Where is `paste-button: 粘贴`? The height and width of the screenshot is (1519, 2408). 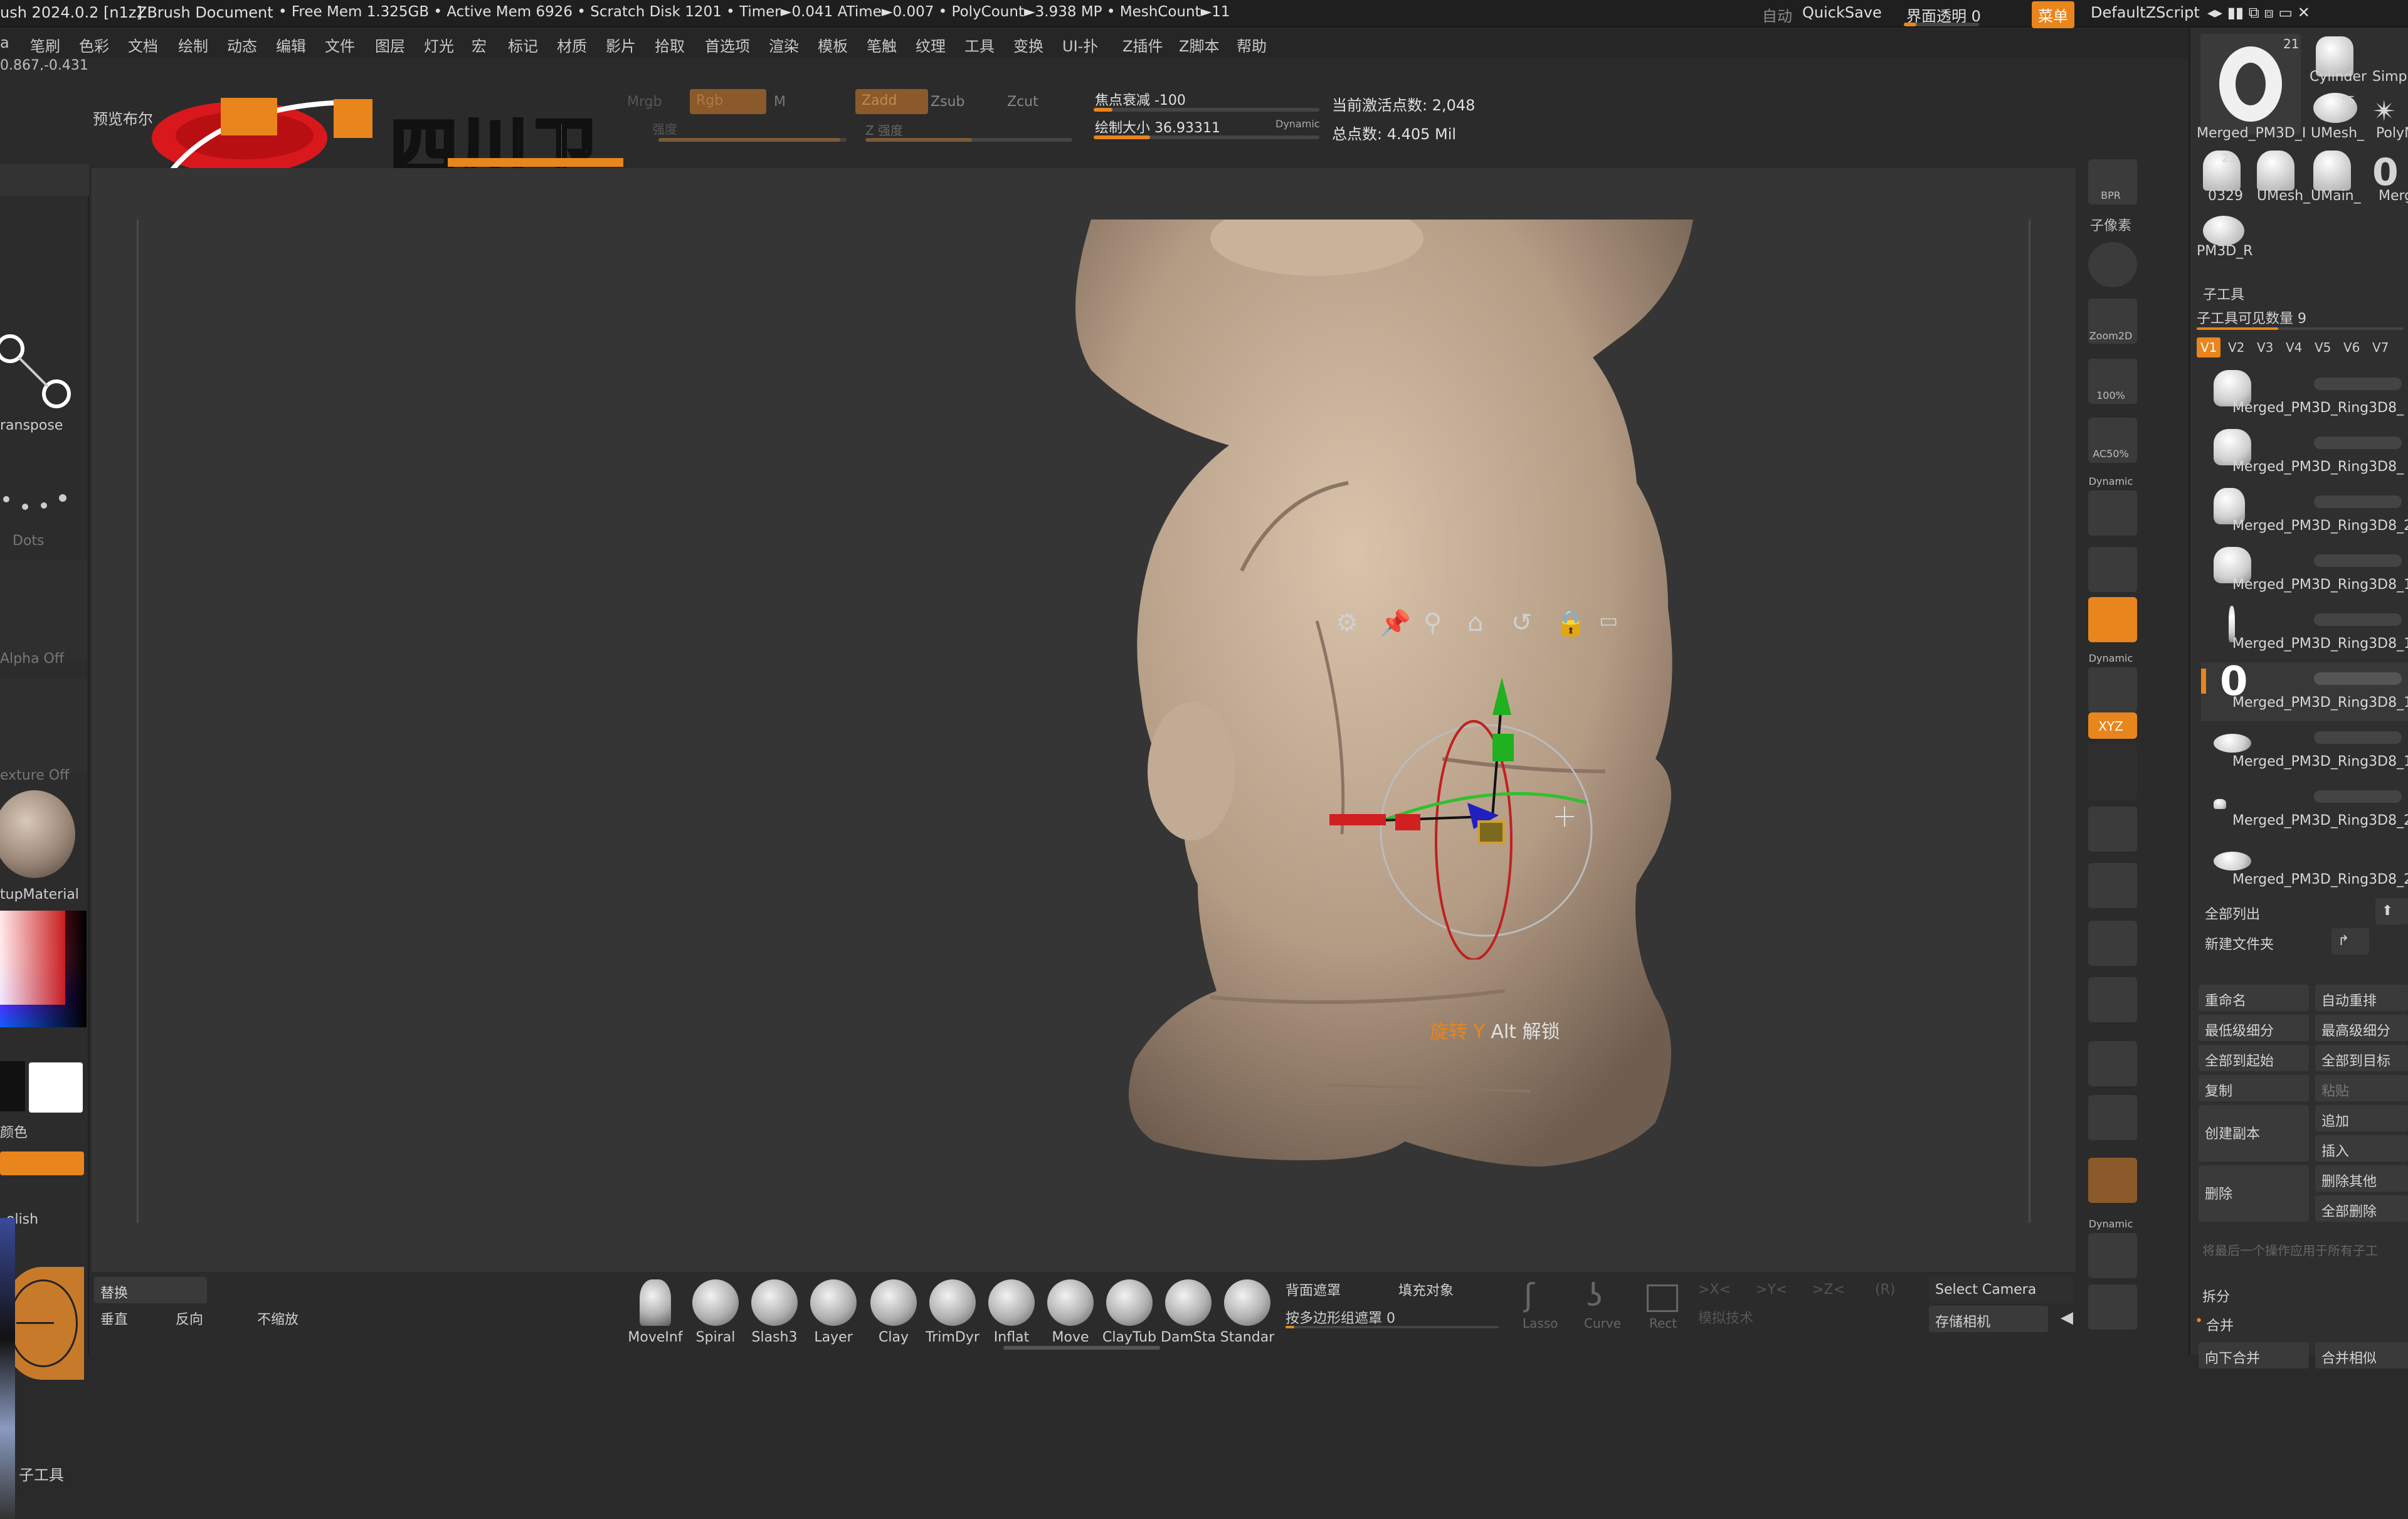
paste-button: 粘贴 is located at coordinates (2361, 1088).